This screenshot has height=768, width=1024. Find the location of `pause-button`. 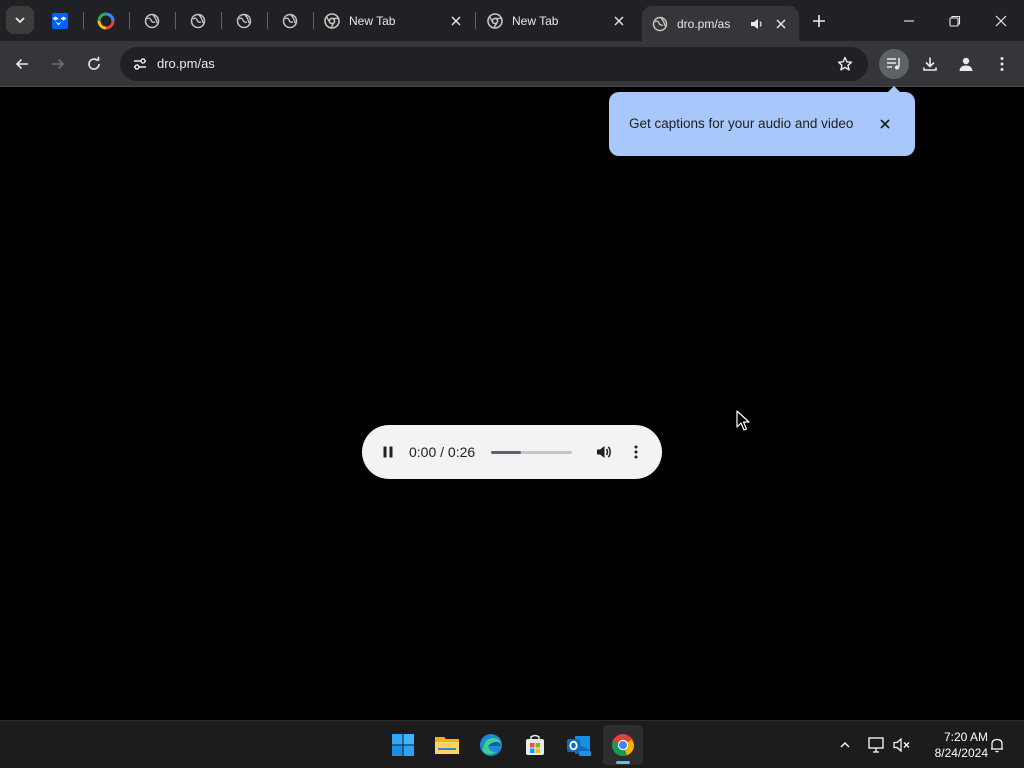

pause-button is located at coordinates (388, 452).